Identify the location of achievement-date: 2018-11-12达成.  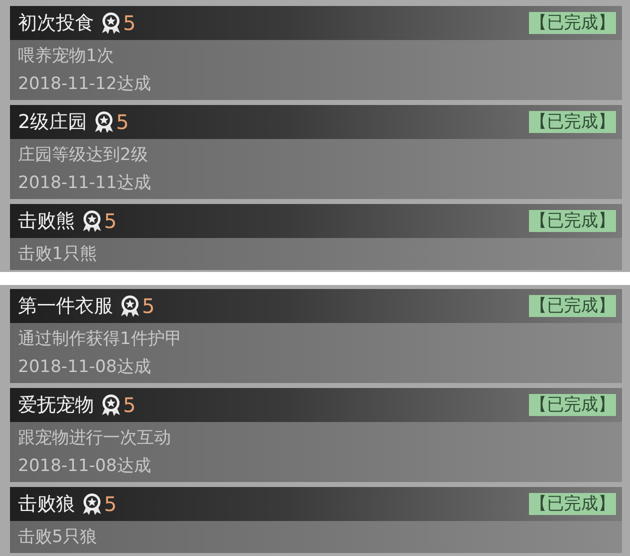
(85, 84).